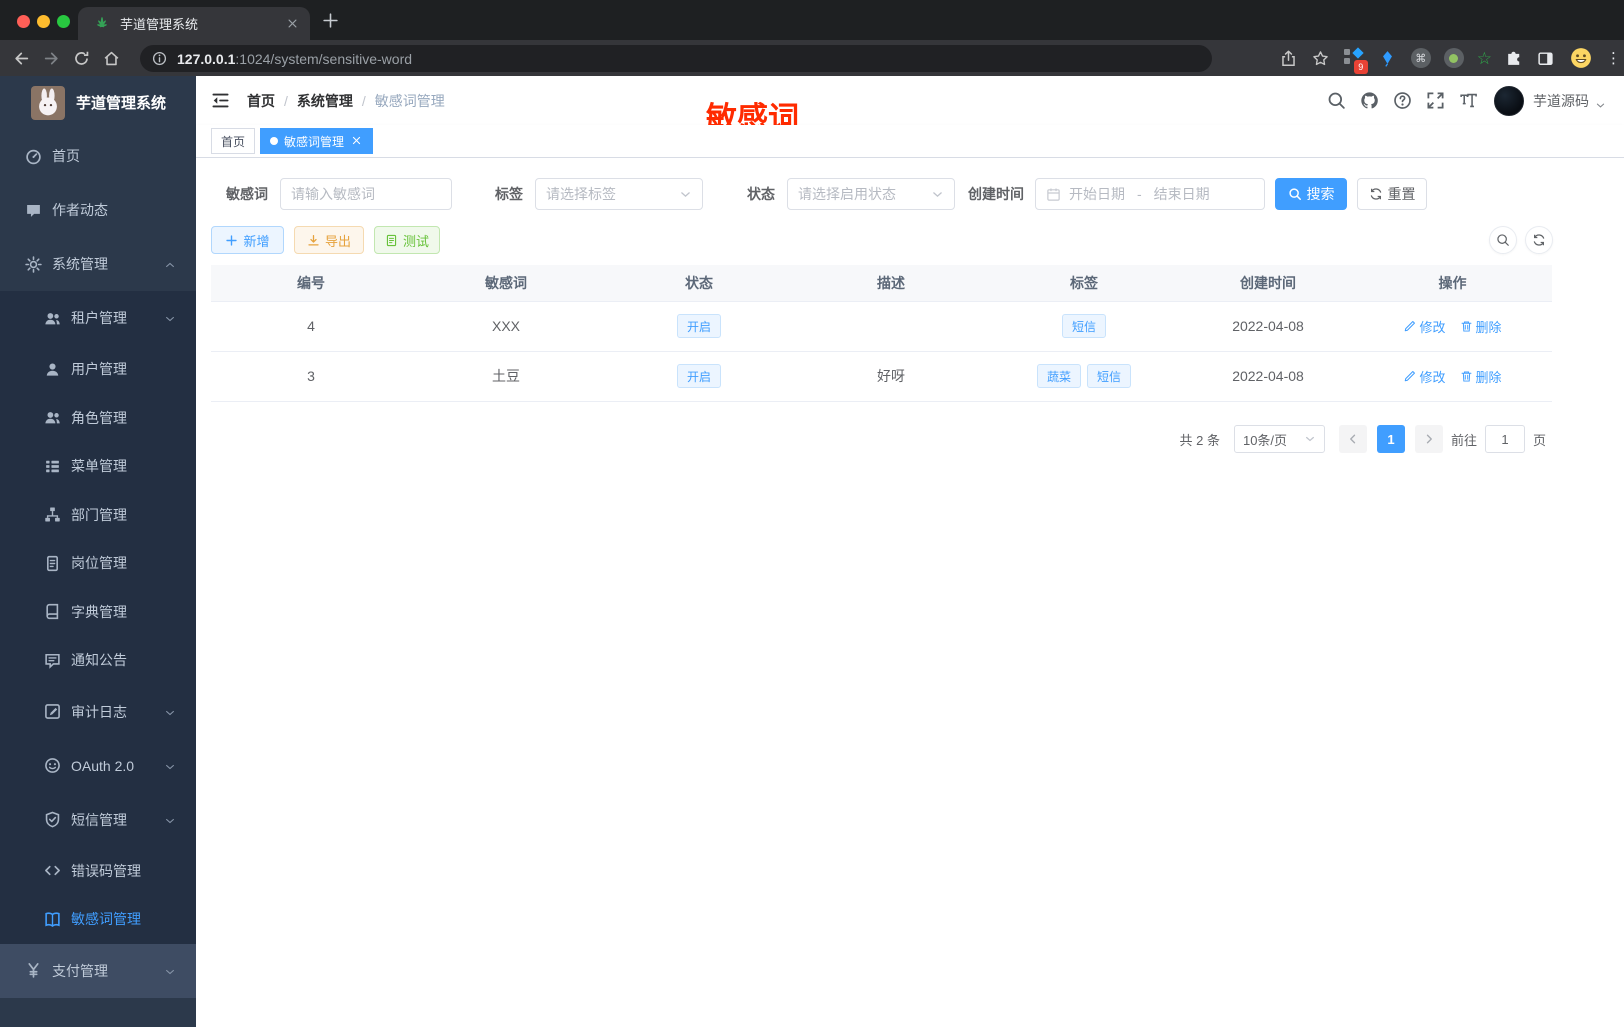 The image size is (1624, 1027). What do you see at coordinates (1320, 58) in the screenshot?
I see `bookmark-star-icon` at bounding box center [1320, 58].